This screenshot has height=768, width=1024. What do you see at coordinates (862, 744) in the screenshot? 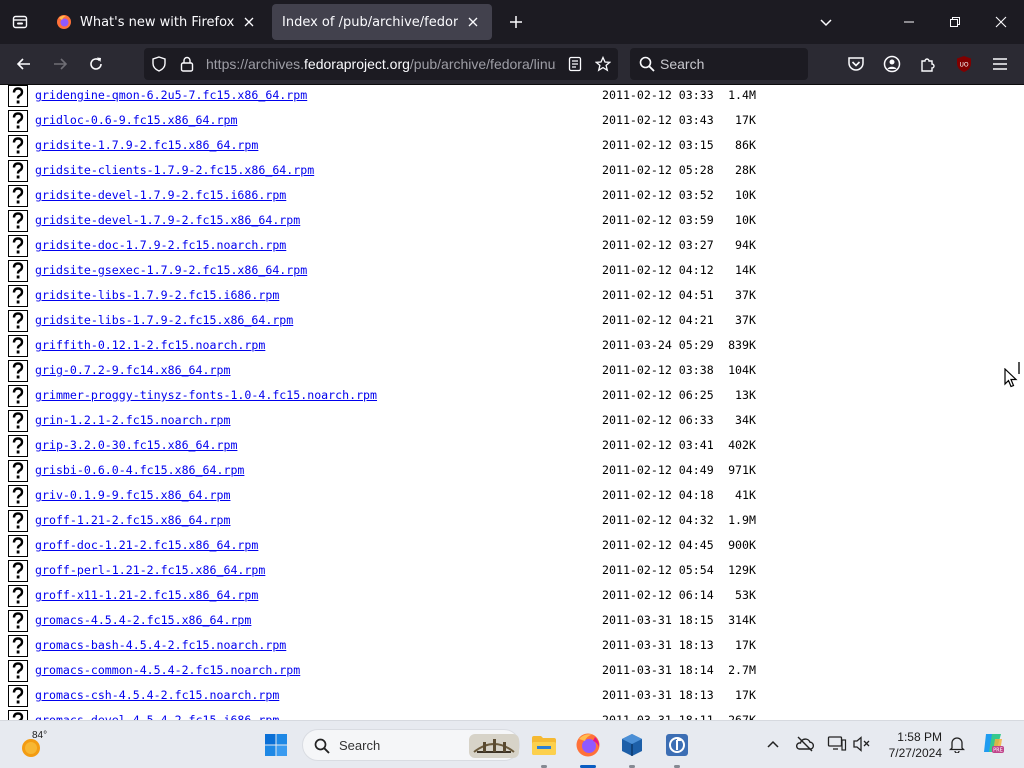
I see `volume-muted-icon` at bounding box center [862, 744].